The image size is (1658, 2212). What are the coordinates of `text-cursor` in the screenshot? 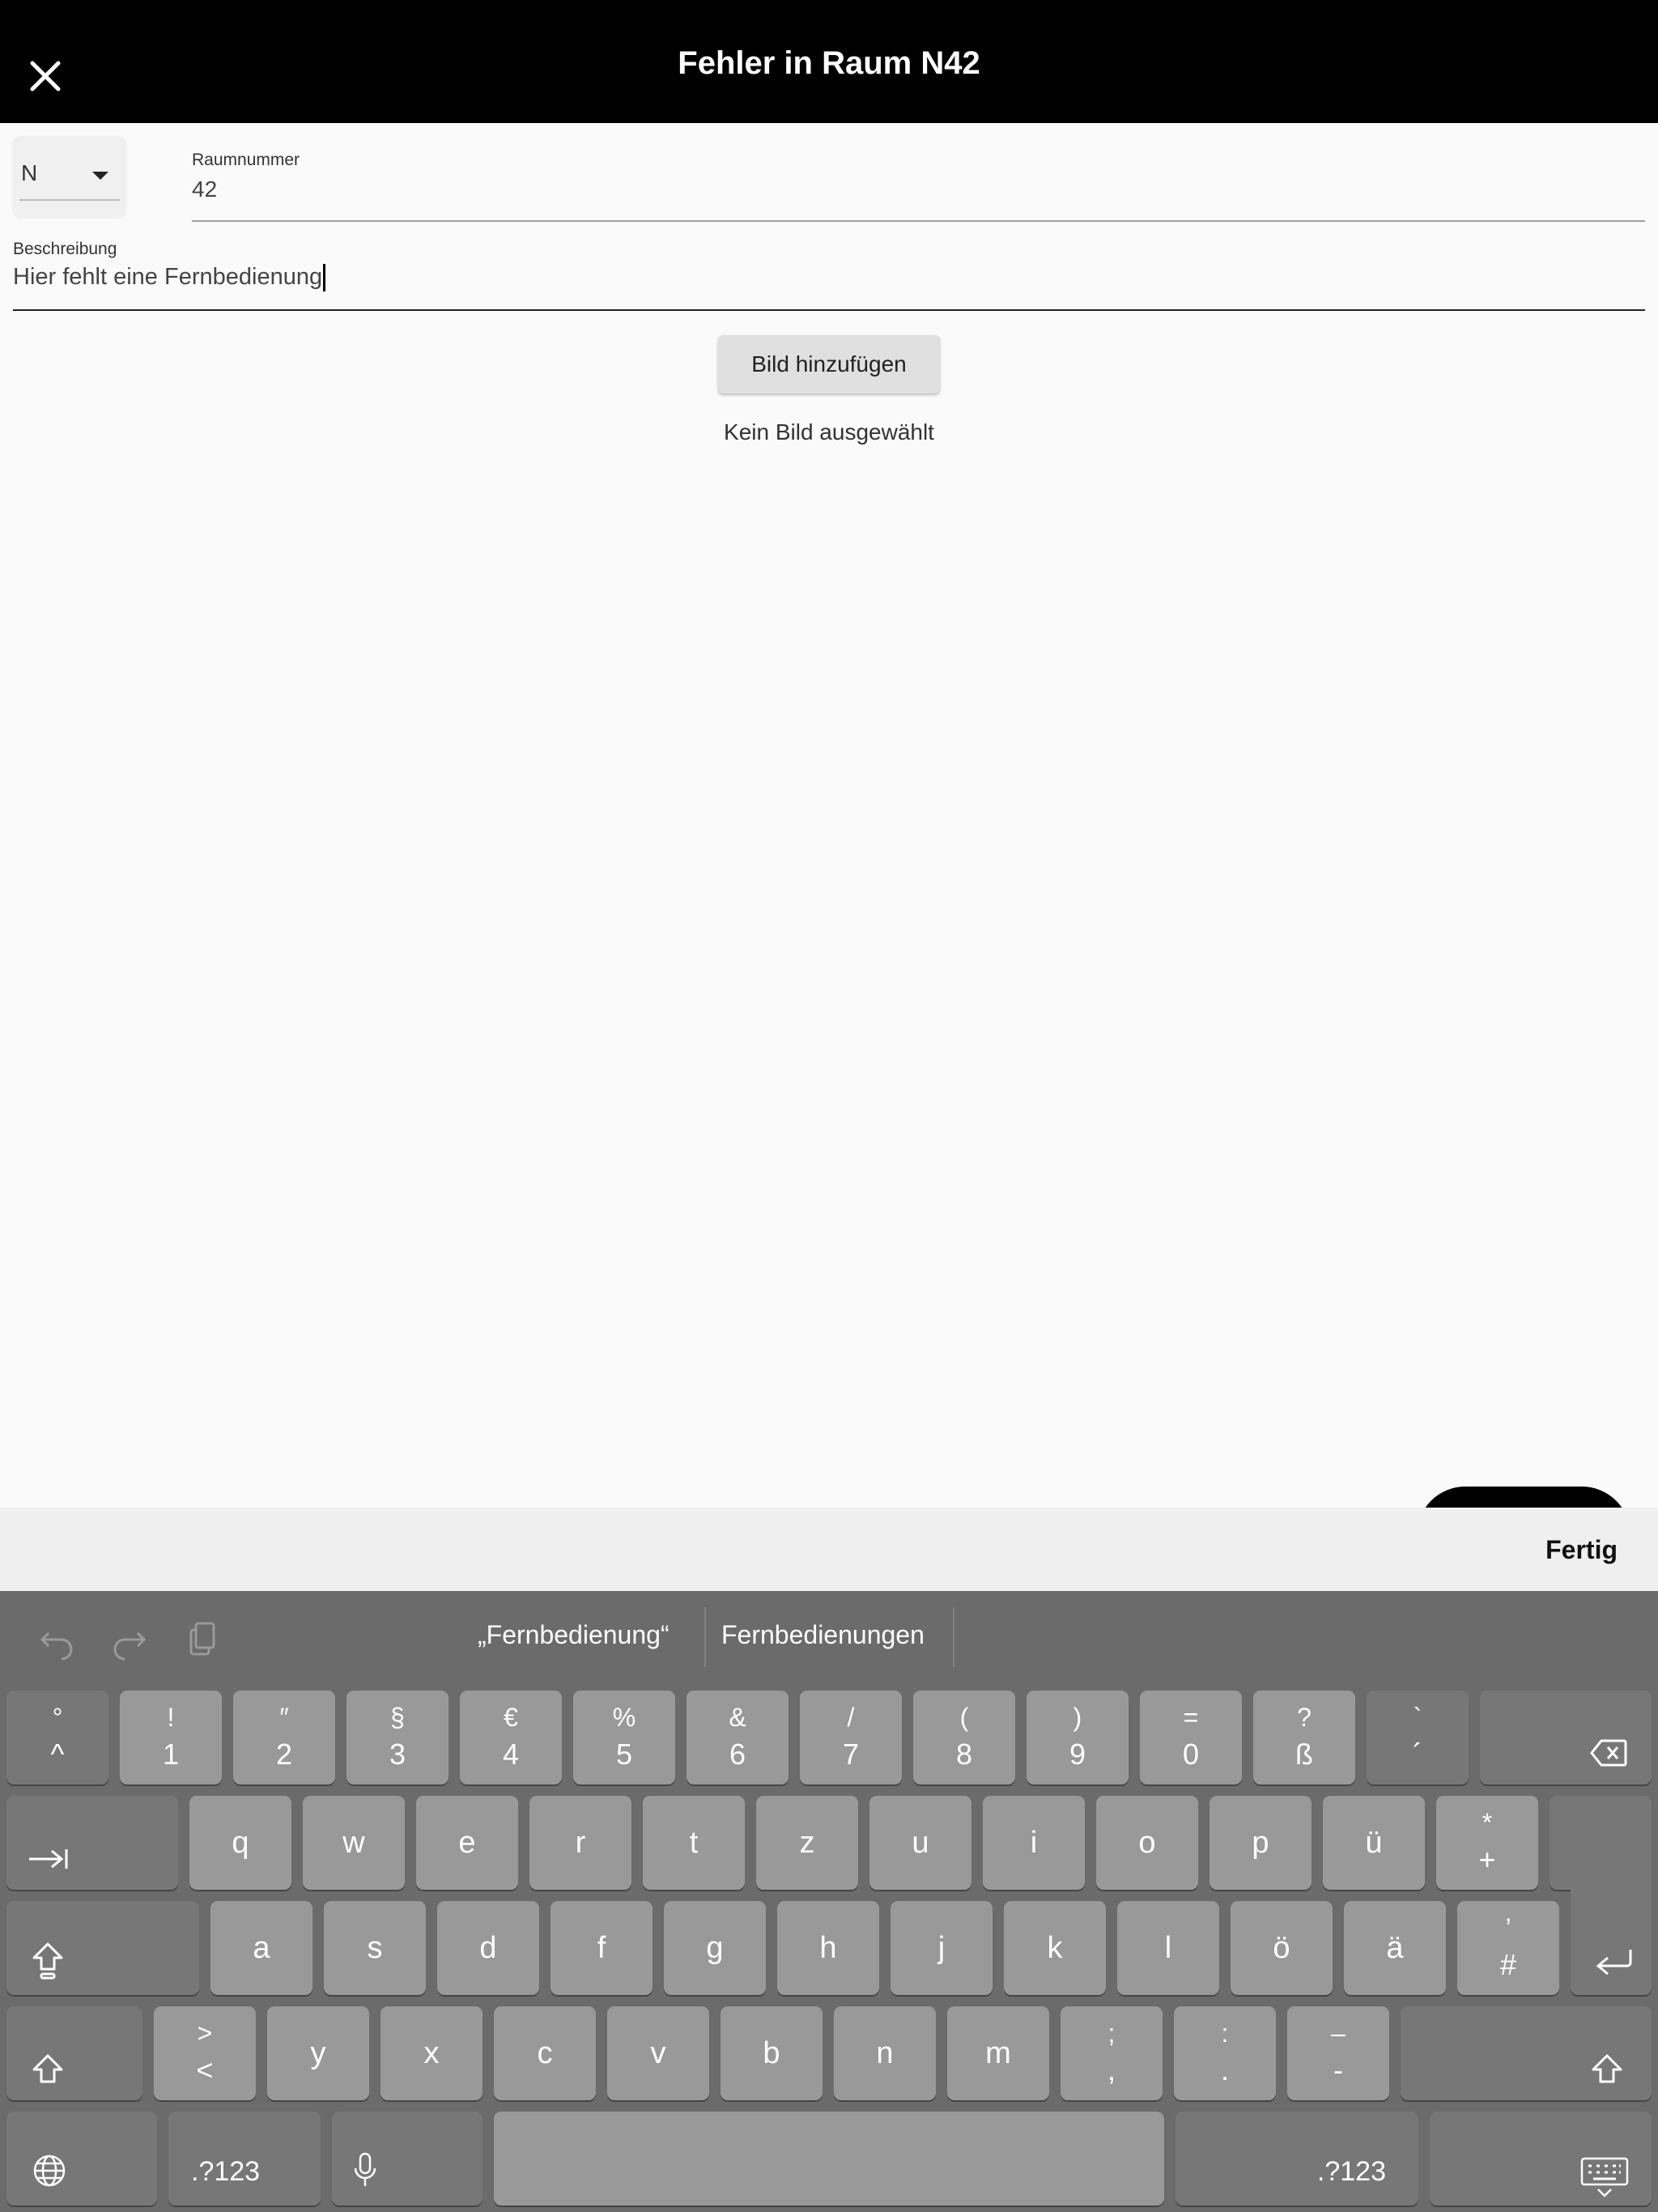 It's located at (324, 278).